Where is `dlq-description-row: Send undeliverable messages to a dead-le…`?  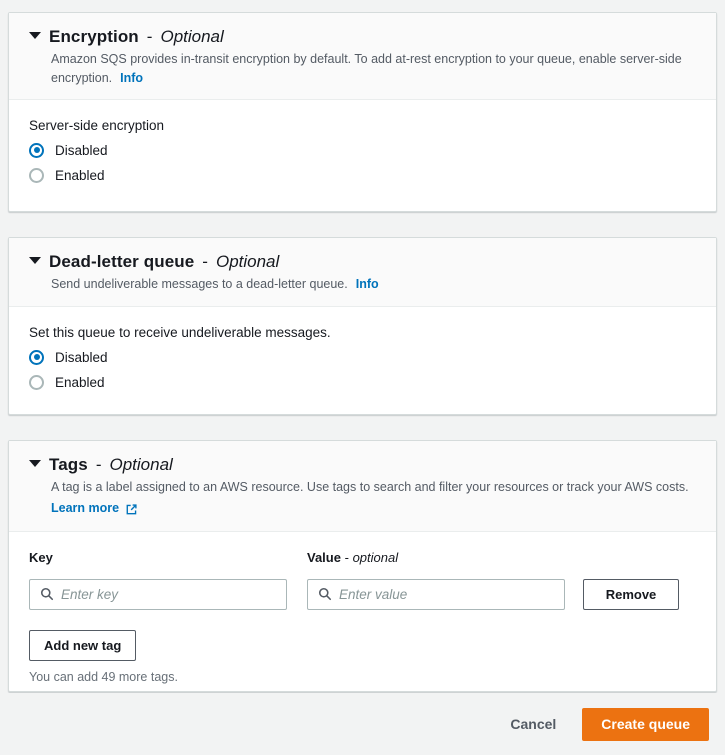 dlq-description-row: Send undeliverable messages to a dead-le… is located at coordinates (371, 284).